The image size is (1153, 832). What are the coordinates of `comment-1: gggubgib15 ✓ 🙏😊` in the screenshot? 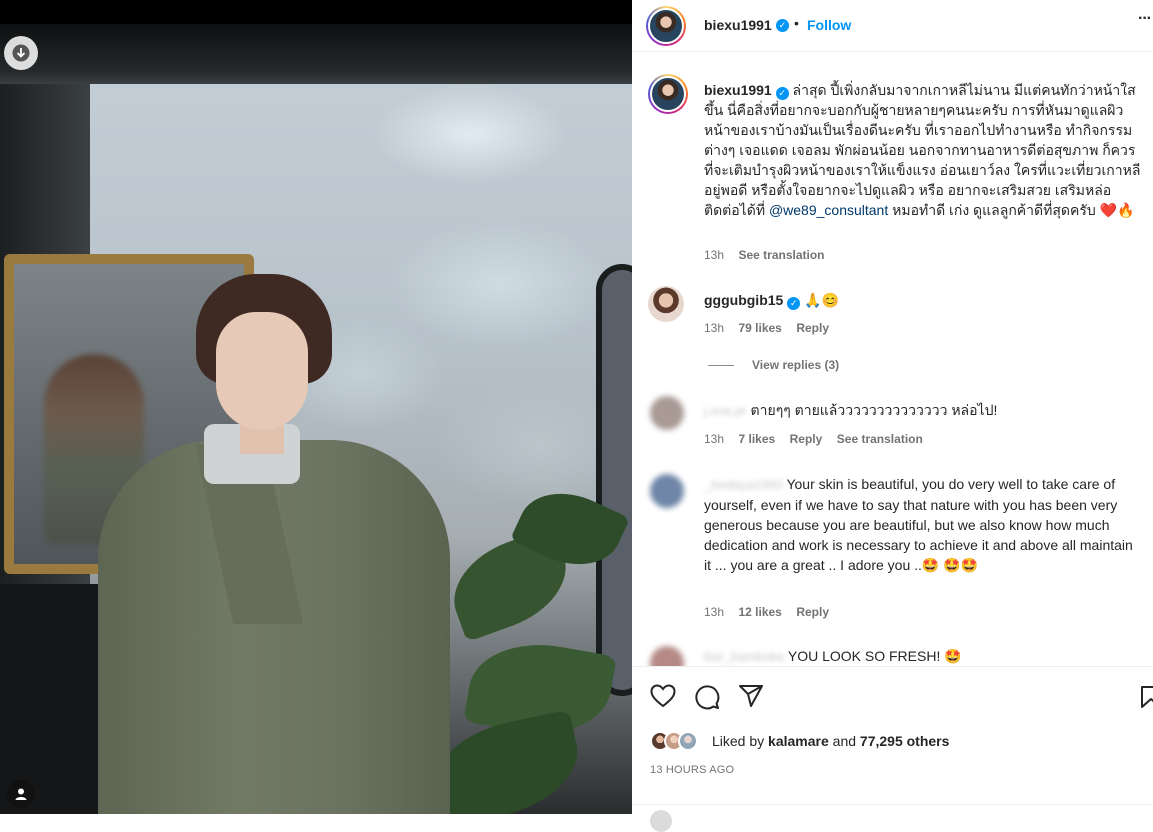 It's located at (771, 300).